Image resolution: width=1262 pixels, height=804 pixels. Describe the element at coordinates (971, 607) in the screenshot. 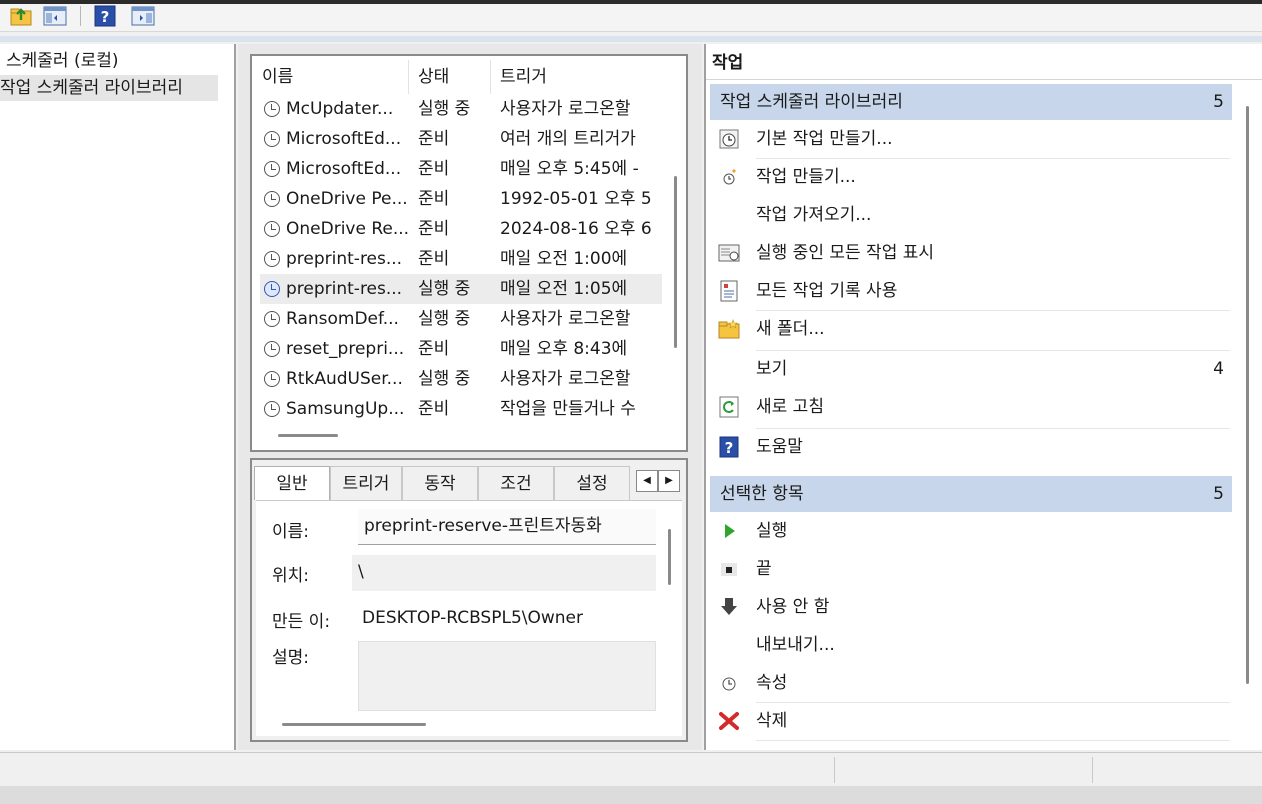

I see `action-disable: 사용 안 함` at that location.